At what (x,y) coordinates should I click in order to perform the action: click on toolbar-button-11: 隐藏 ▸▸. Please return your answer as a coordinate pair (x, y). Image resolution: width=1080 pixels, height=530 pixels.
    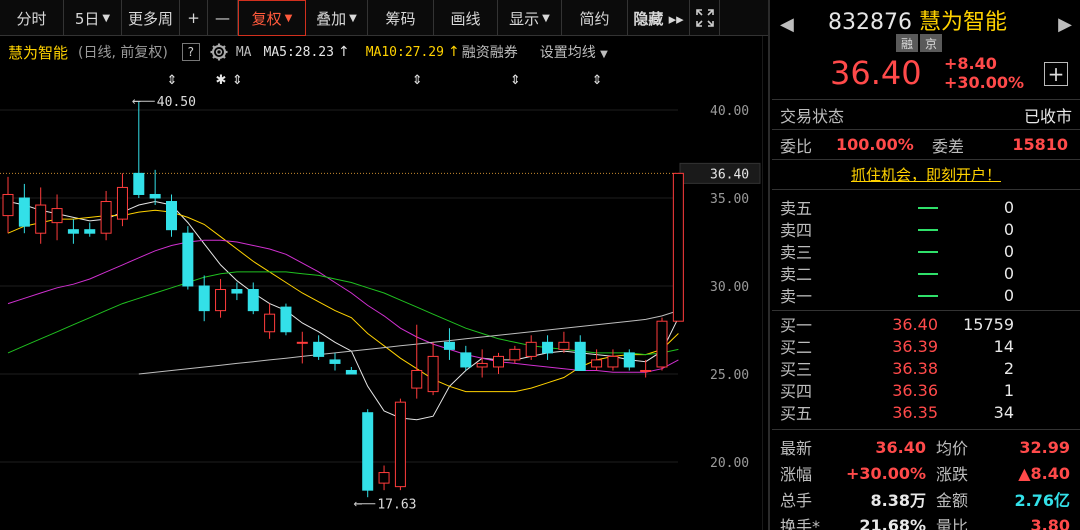
    Looking at the image, I should click on (659, 18).